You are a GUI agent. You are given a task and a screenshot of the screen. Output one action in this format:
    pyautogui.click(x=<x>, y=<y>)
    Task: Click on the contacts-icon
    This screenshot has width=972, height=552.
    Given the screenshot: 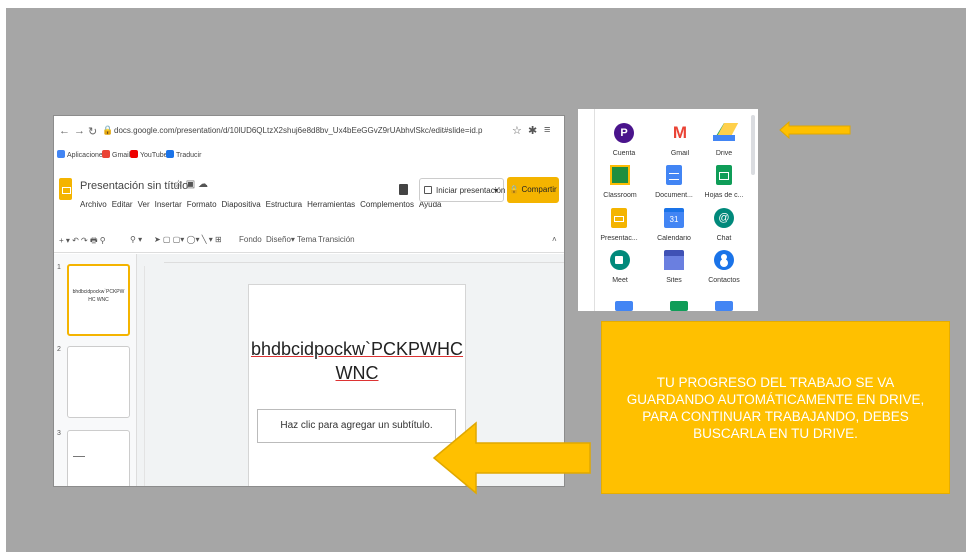 What is the action you would take?
    pyautogui.click(x=724, y=260)
    